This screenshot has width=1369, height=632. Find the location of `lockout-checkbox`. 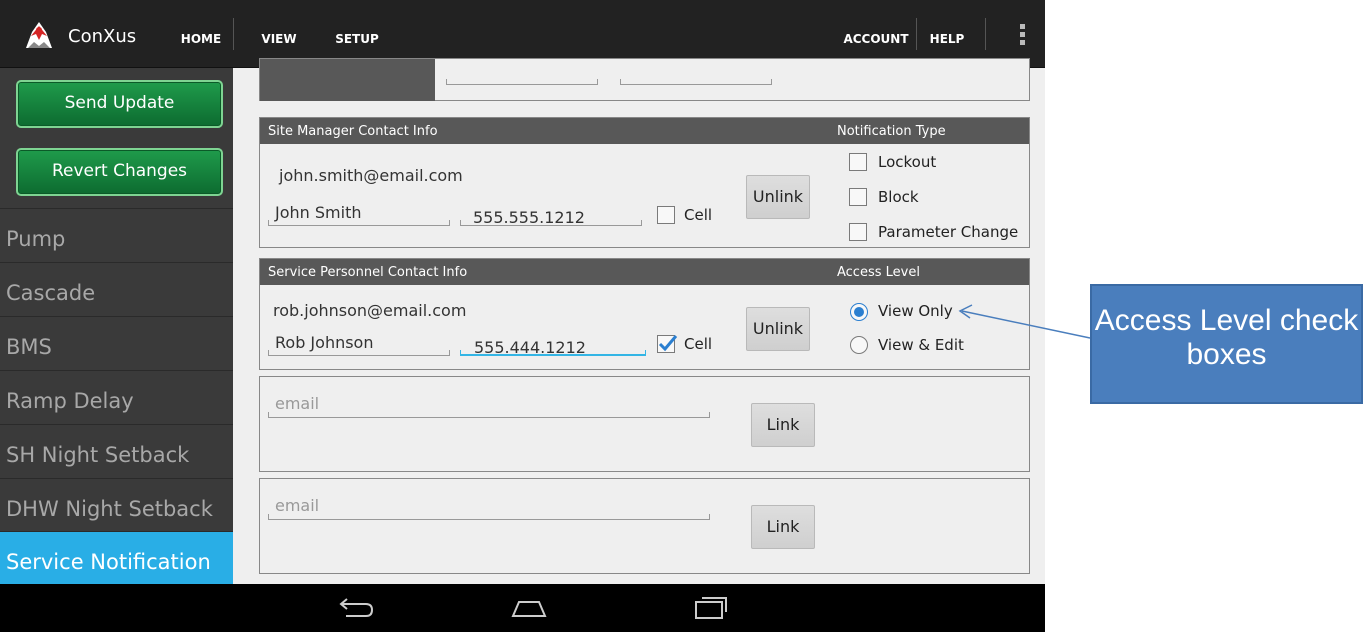

lockout-checkbox is located at coordinates (858, 162).